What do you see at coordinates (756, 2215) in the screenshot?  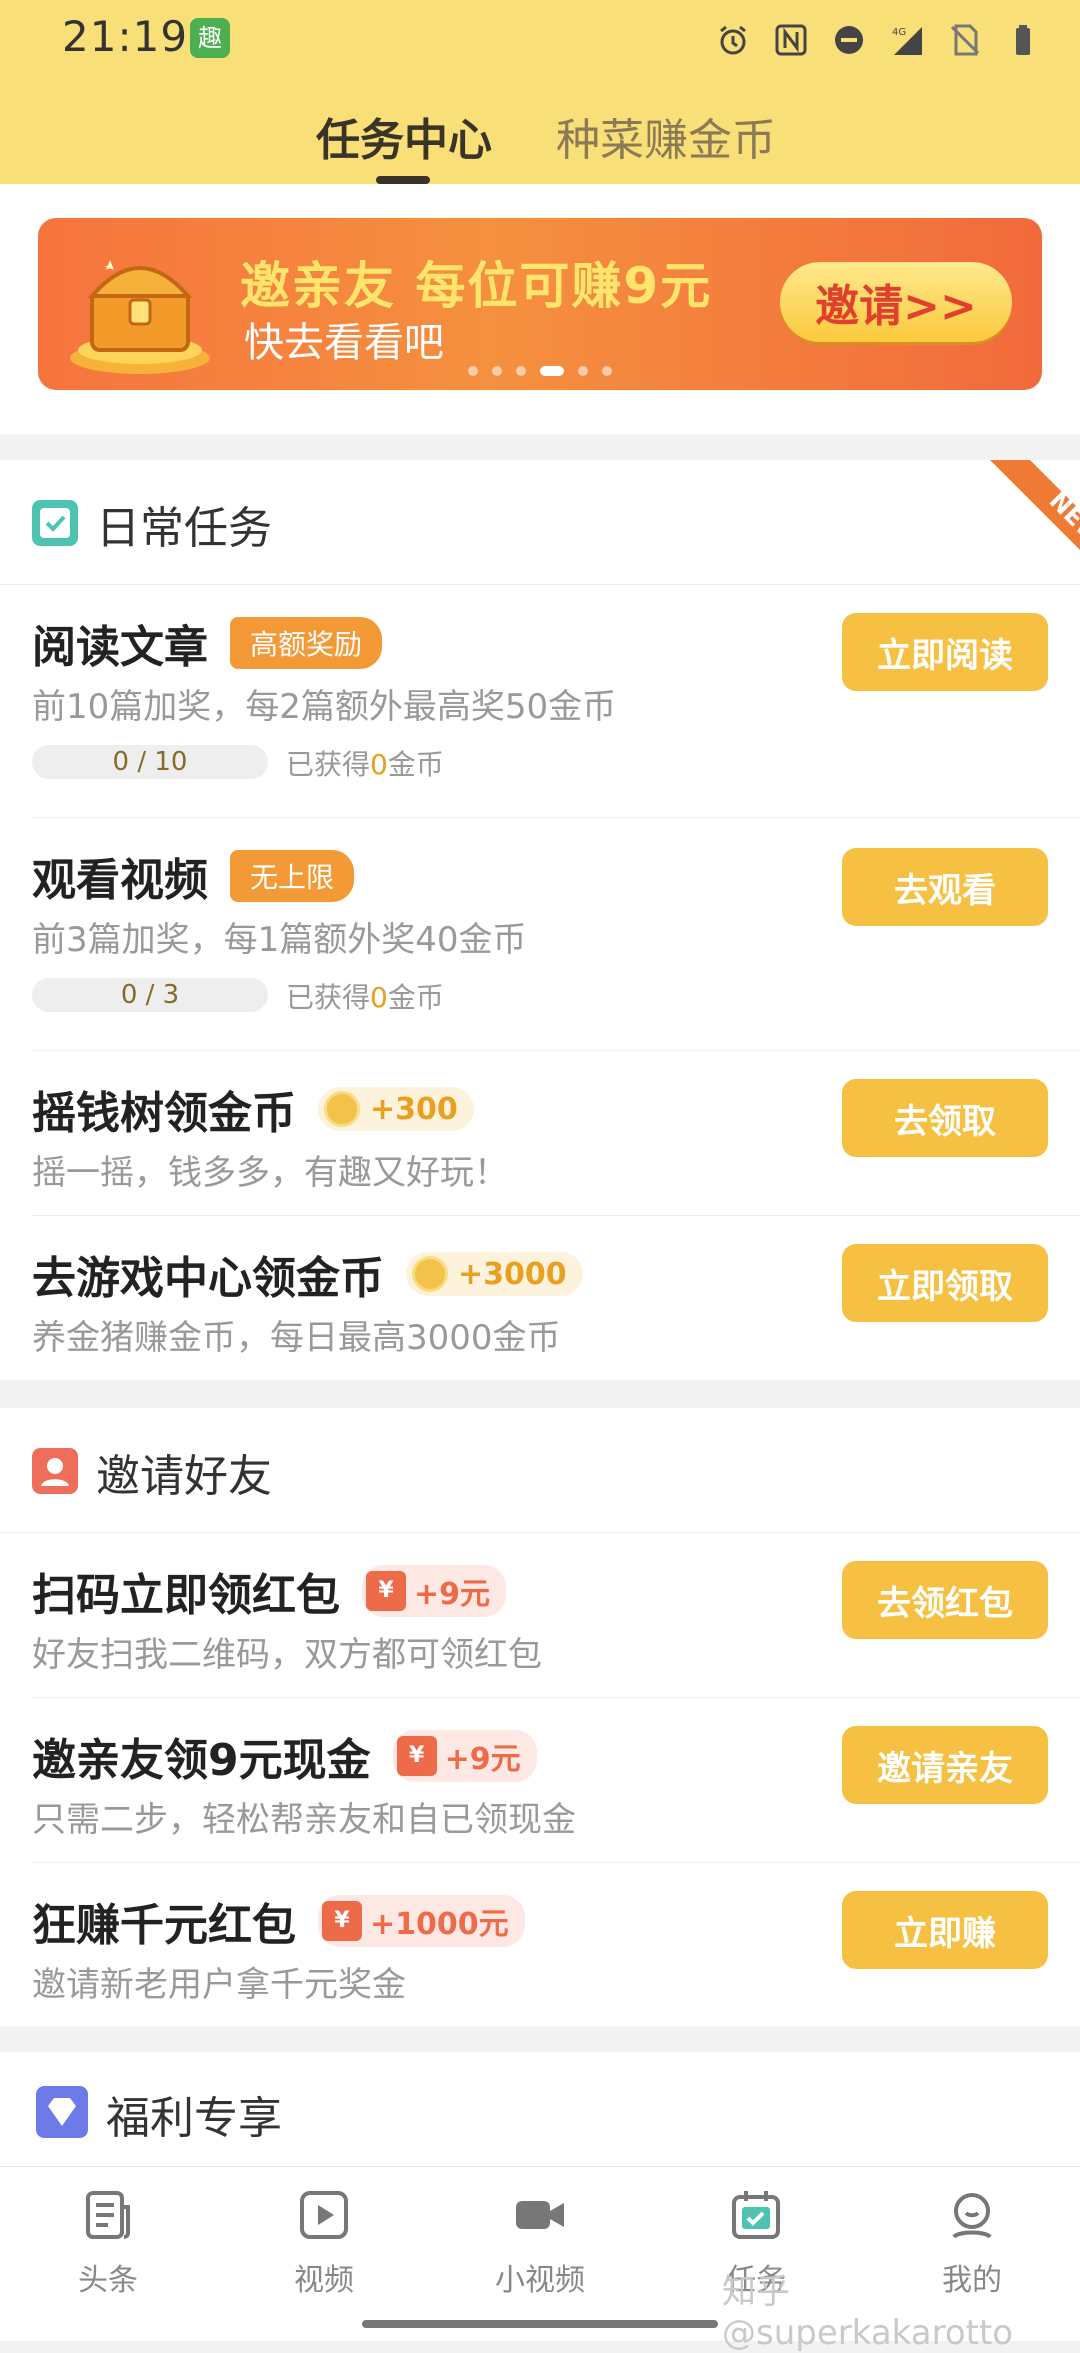 I see `task-icon` at bounding box center [756, 2215].